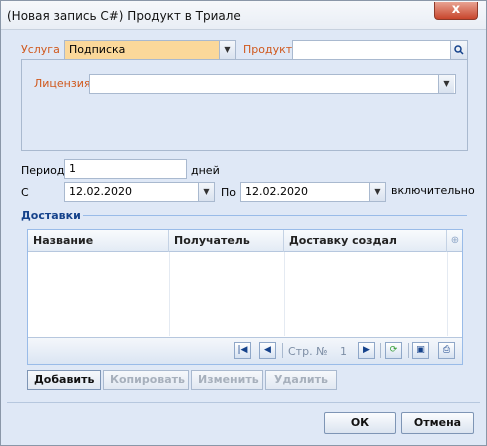 The image size is (487, 446). I want to click on save-icon: ▣, so click(420, 350).